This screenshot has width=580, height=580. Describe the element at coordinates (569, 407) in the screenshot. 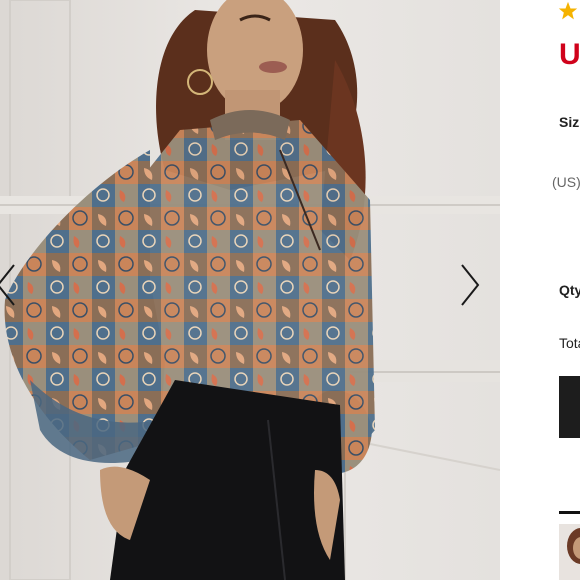

I see `add-to-cart-button` at that location.